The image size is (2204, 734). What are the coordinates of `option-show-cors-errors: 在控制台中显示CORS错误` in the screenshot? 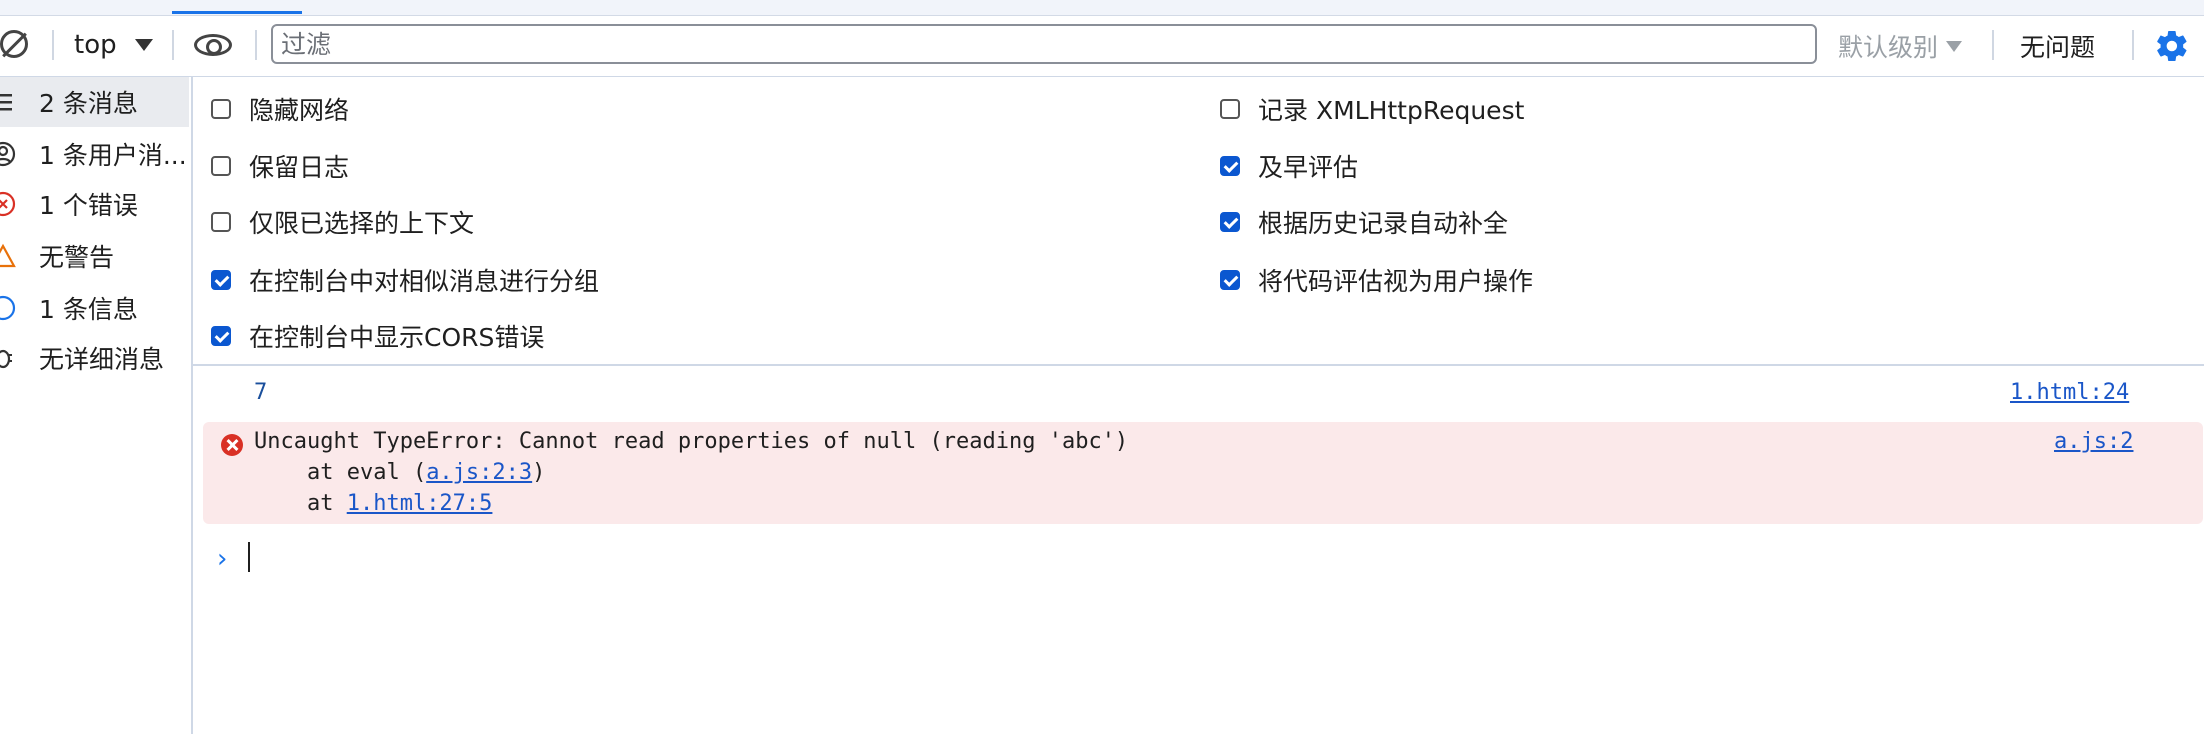 It's located at (377, 336).